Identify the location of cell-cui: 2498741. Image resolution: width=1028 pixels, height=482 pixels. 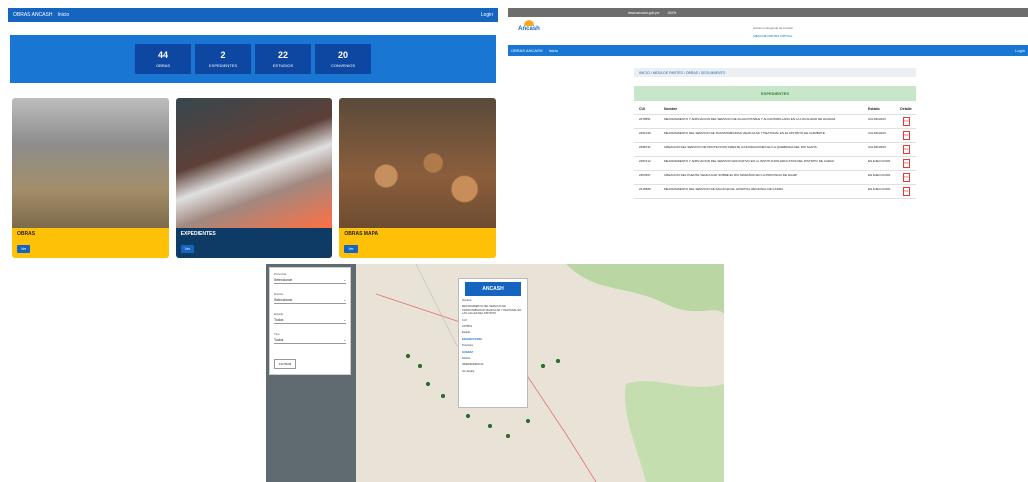
(645, 146).